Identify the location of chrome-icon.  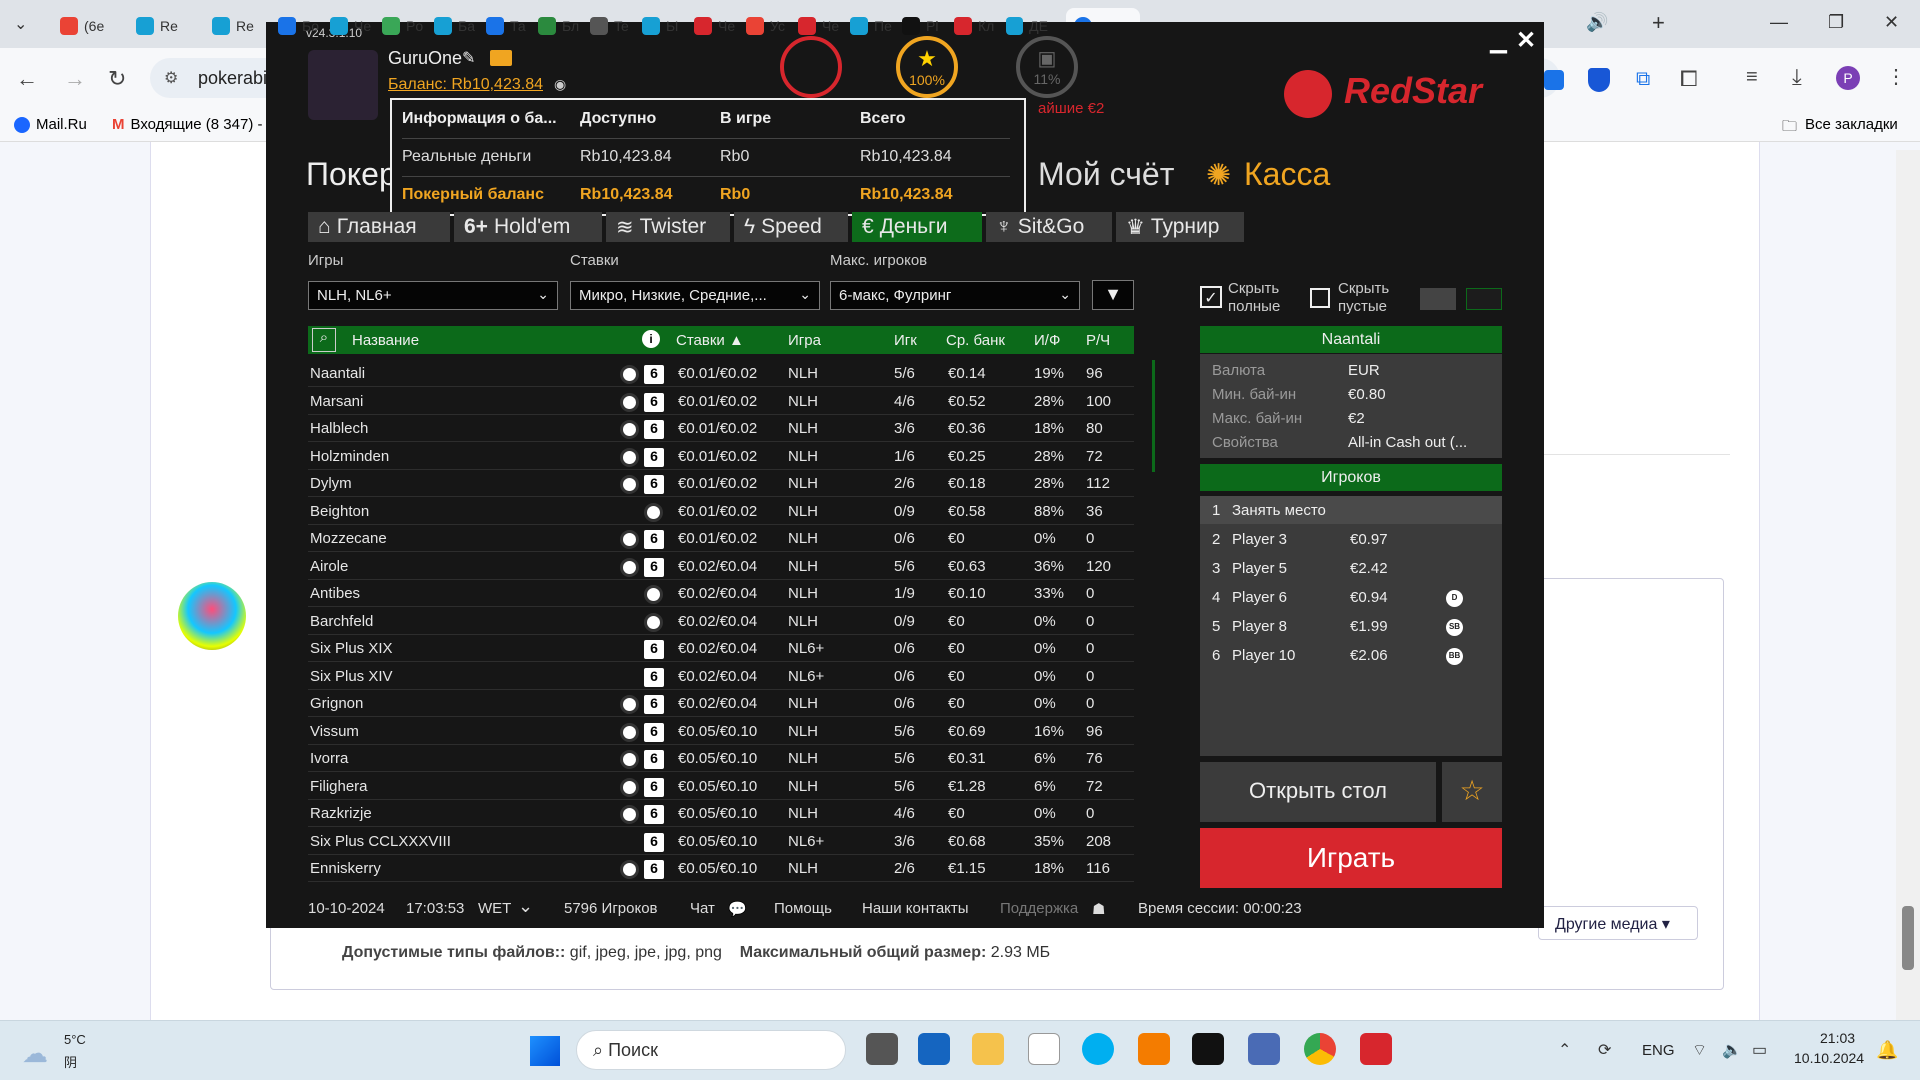
(1320, 1049).